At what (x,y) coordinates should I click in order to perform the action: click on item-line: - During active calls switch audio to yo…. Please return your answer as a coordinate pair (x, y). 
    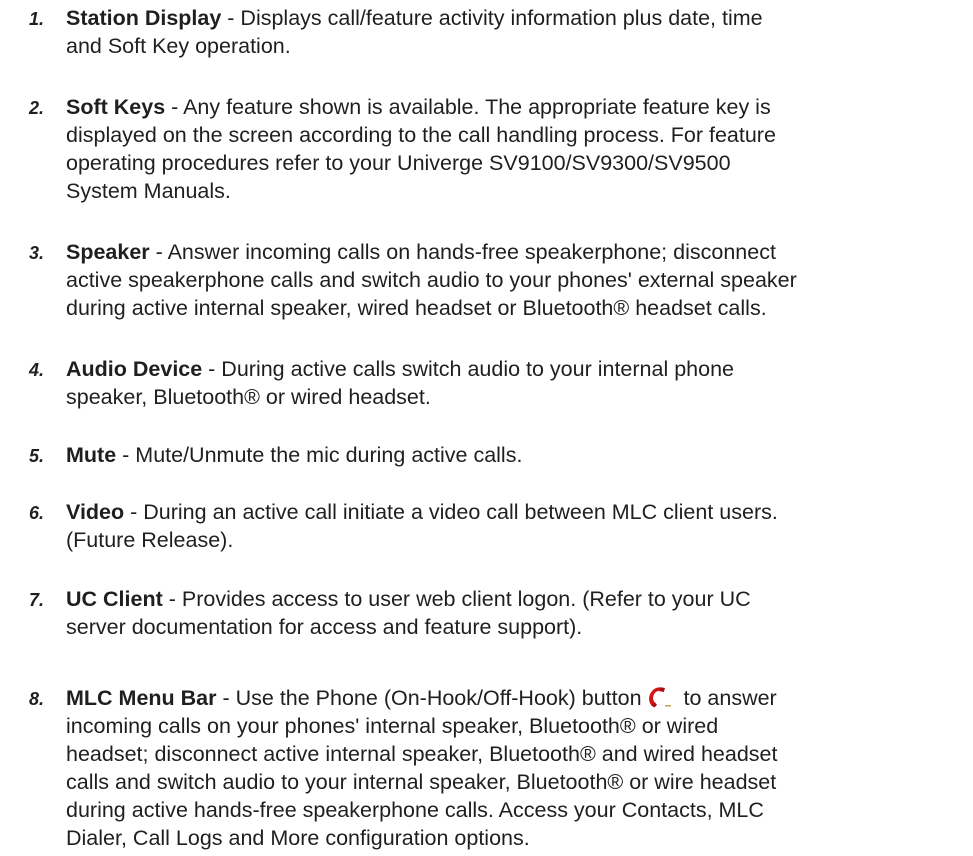
    Looking at the image, I should click on (468, 369).